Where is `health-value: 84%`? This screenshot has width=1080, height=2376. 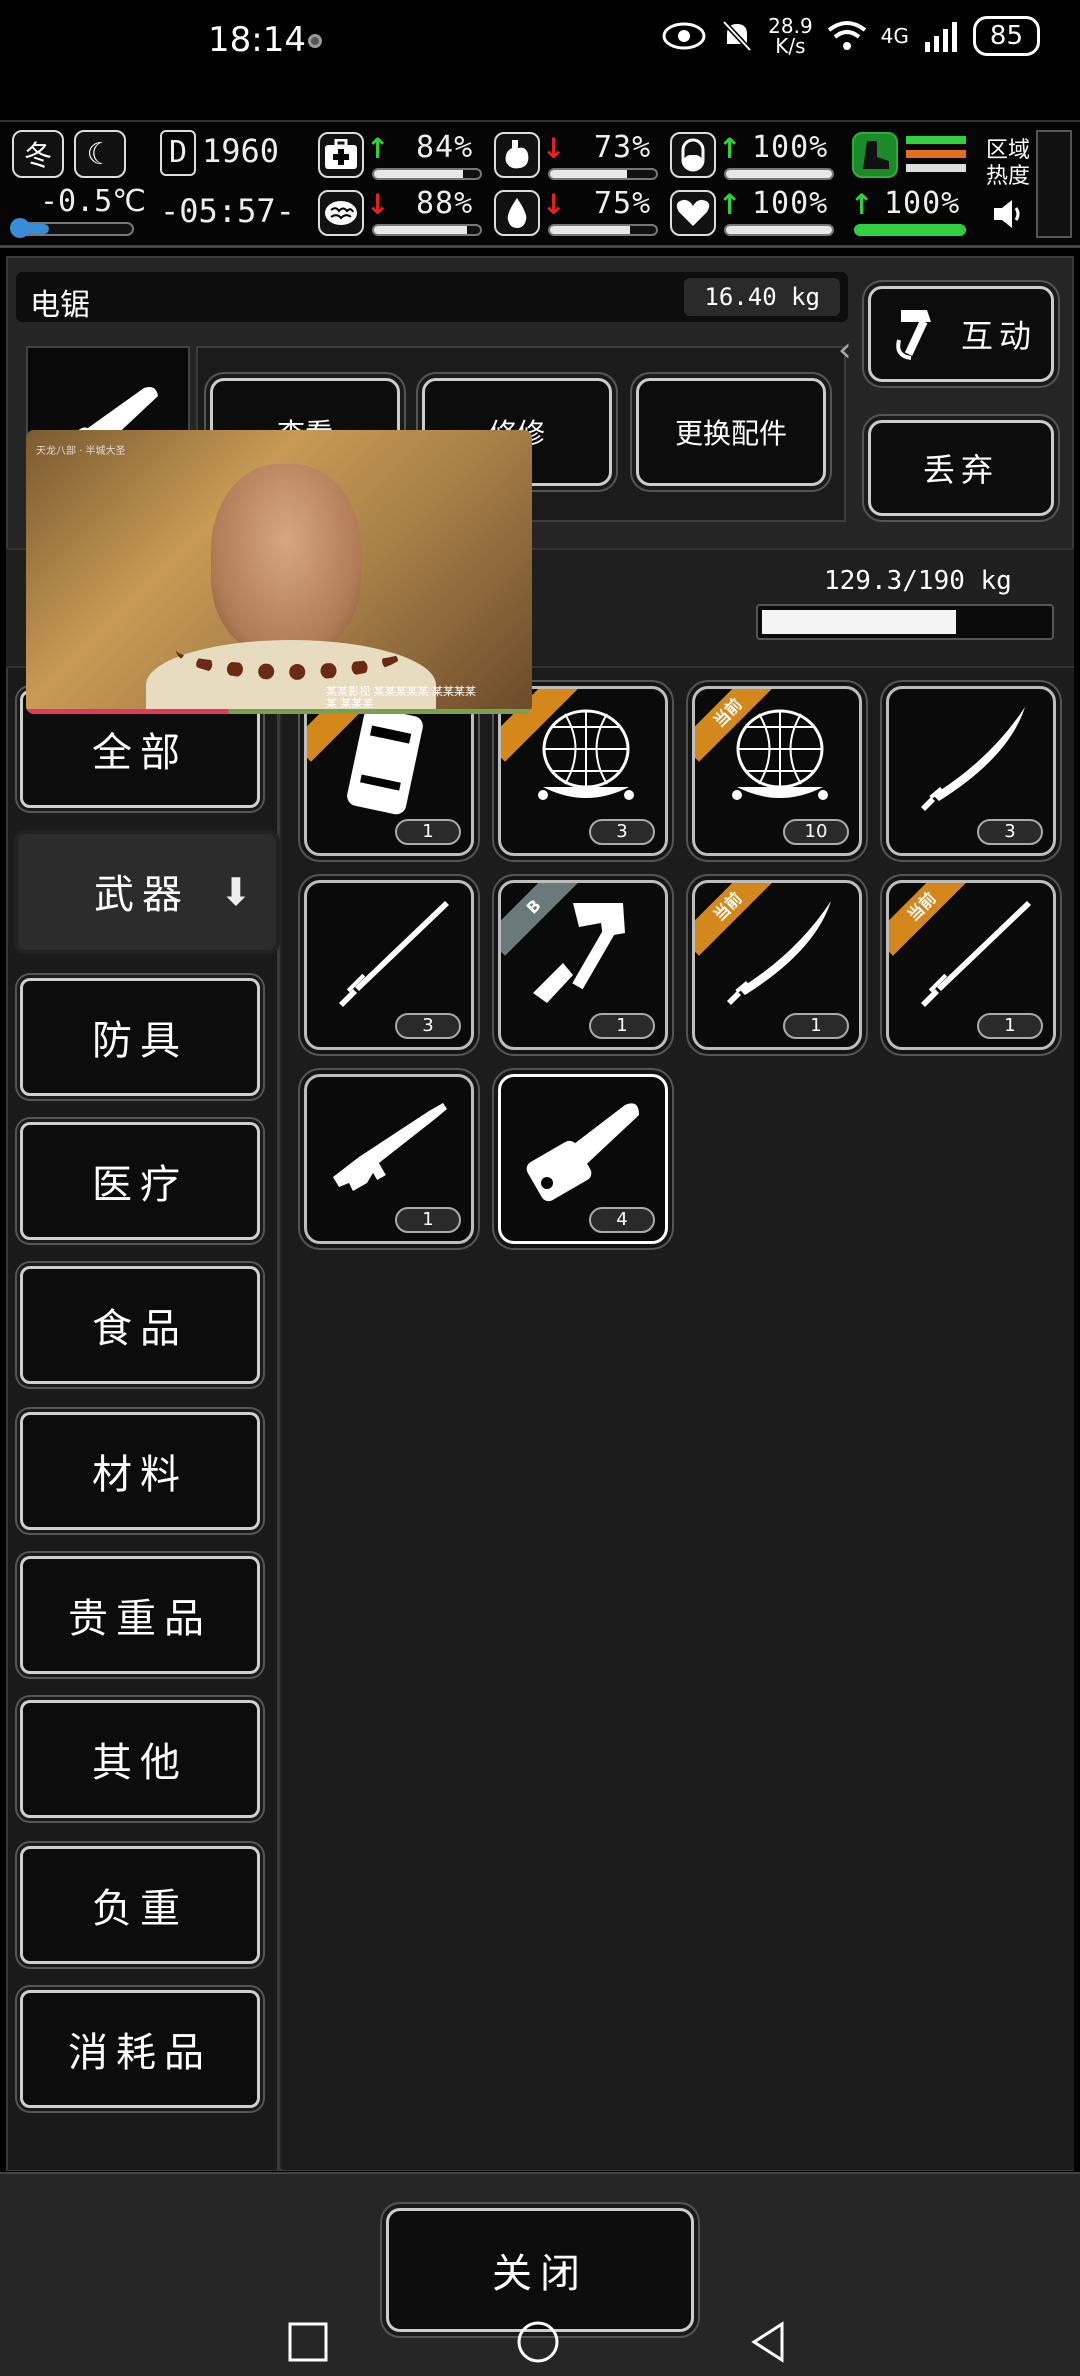 health-value: 84% is located at coordinates (445, 147).